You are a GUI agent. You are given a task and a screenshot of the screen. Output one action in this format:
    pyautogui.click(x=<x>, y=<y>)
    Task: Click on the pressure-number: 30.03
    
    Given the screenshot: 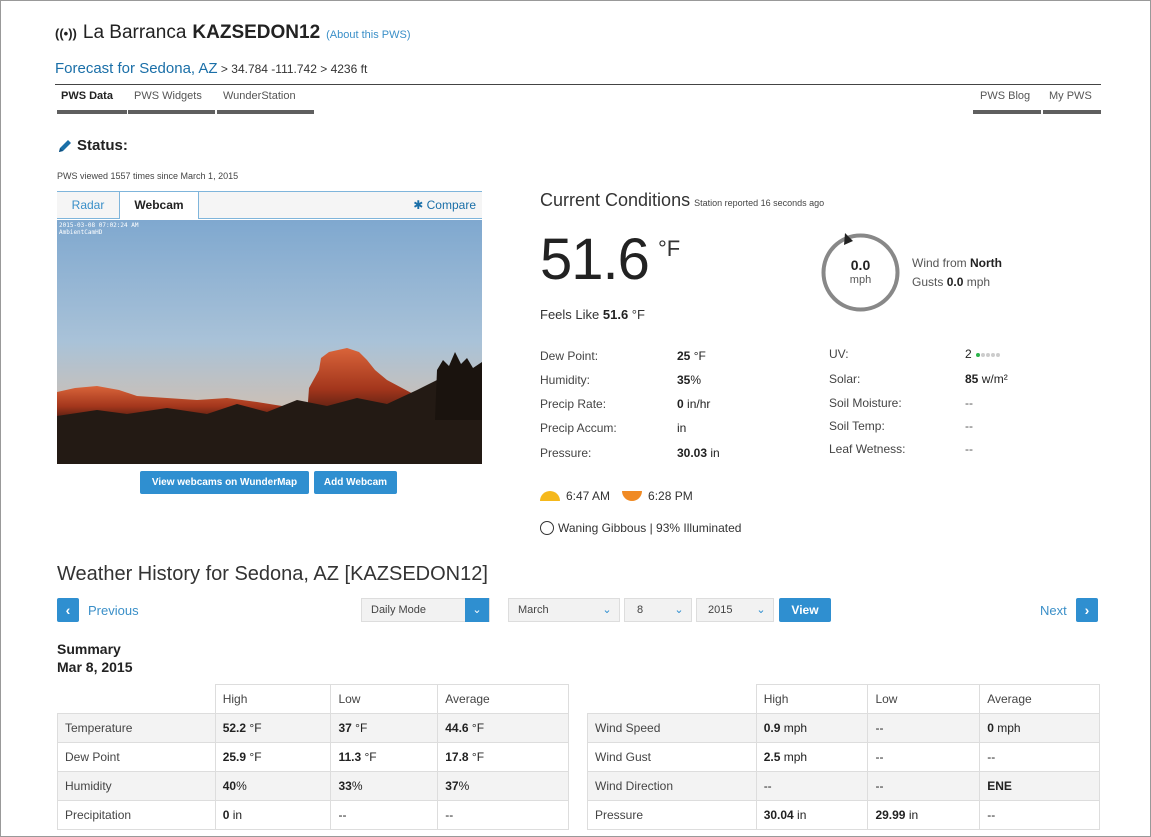 What is the action you would take?
    pyautogui.click(x=692, y=453)
    